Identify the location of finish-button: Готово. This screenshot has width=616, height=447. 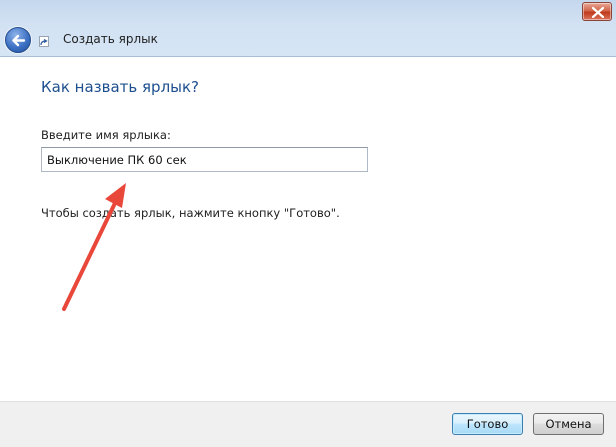
(487, 424).